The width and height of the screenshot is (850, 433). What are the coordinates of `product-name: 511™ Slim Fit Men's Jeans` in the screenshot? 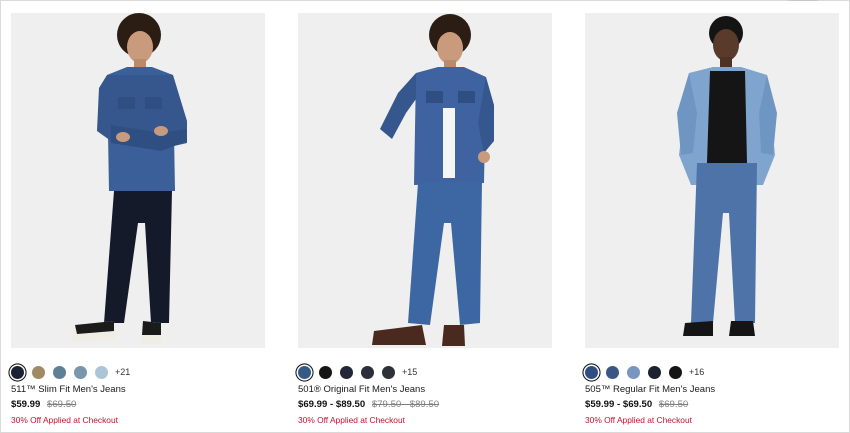 It's located at (138, 390).